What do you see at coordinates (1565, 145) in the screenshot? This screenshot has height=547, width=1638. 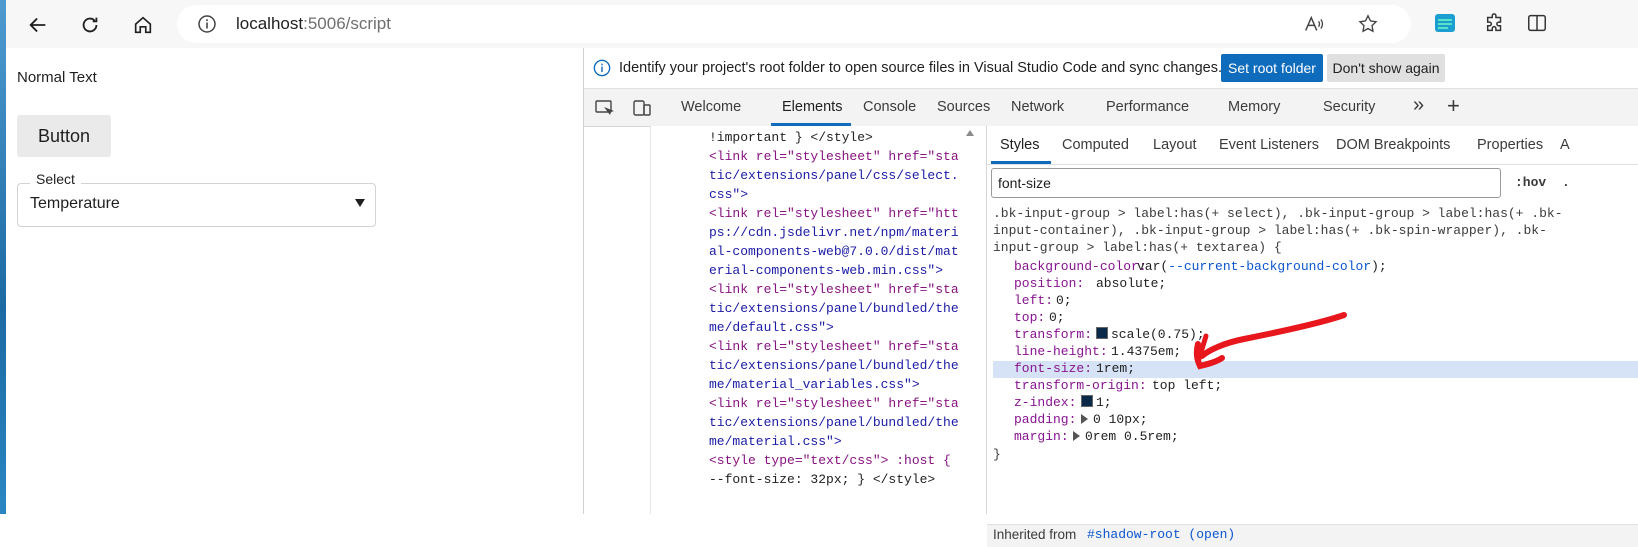 I see `tab-accessibility: A` at bounding box center [1565, 145].